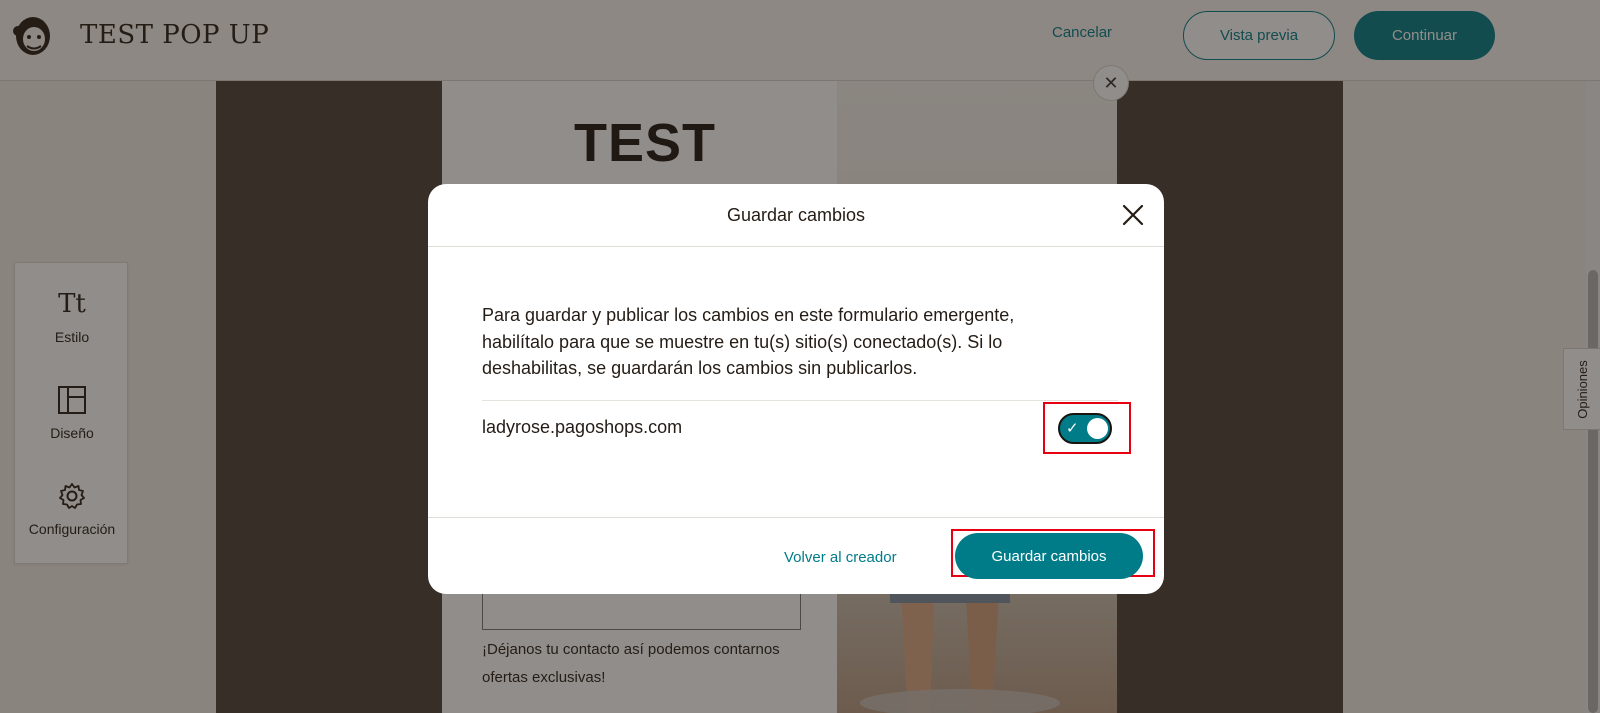  I want to click on connected-site-label: ladyrose.pagoshops.com, so click(582, 427).